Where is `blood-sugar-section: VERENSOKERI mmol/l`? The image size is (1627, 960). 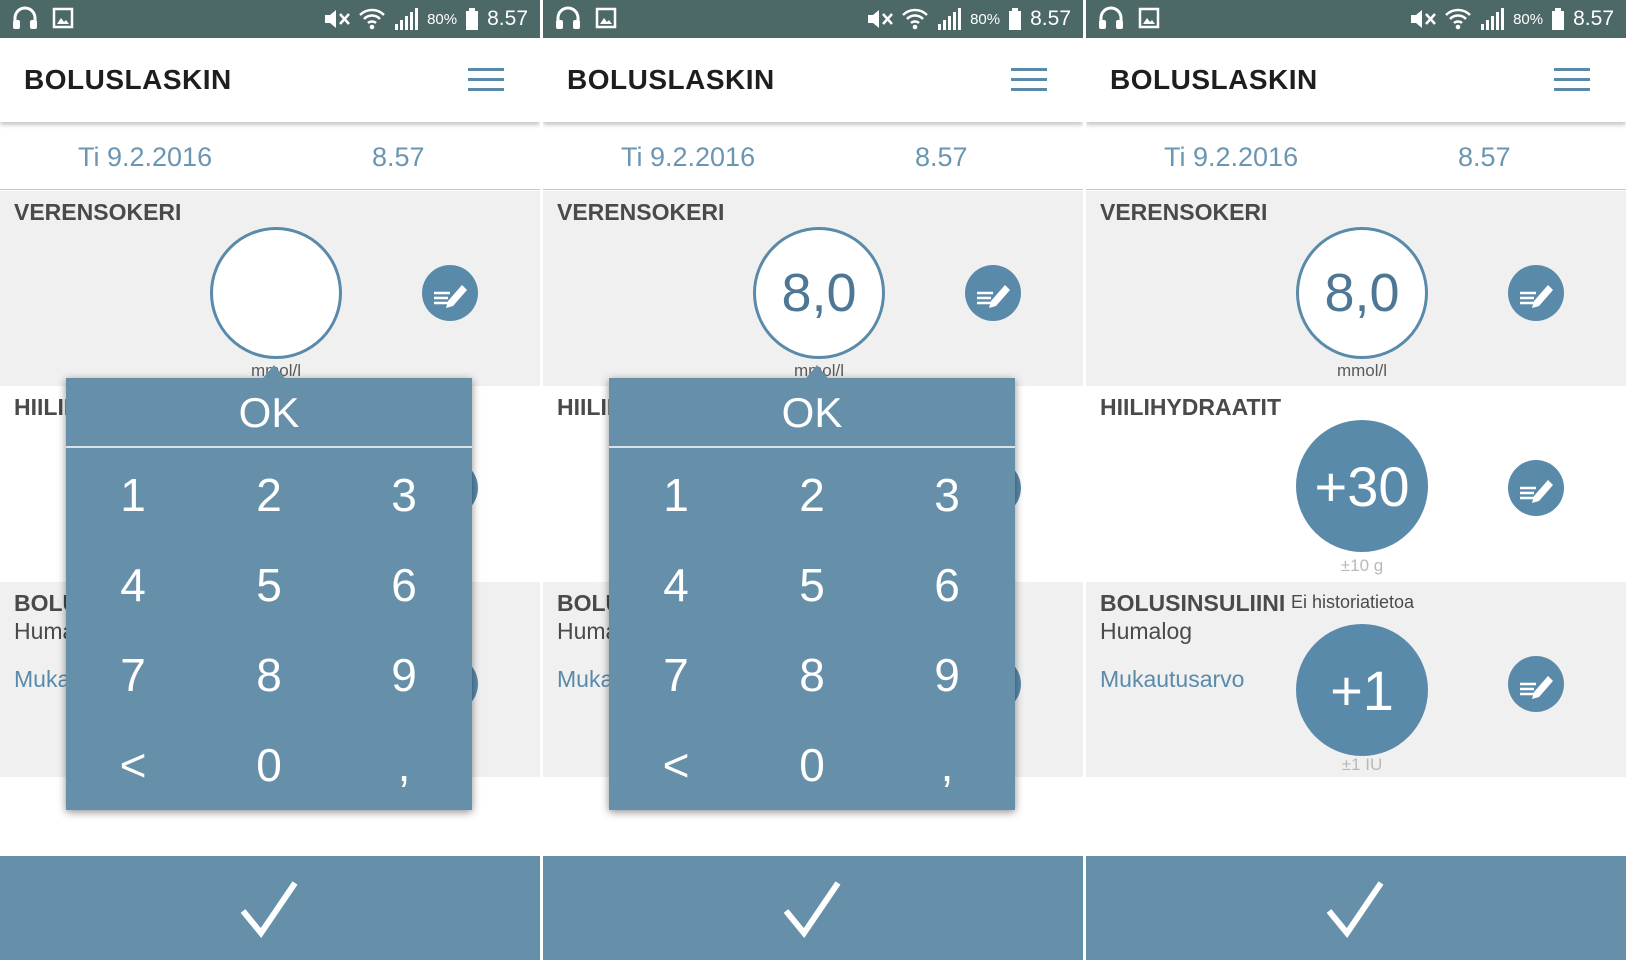
blood-sugar-section: VERENSOKERI mmol/l is located at coordinates (270, 288).